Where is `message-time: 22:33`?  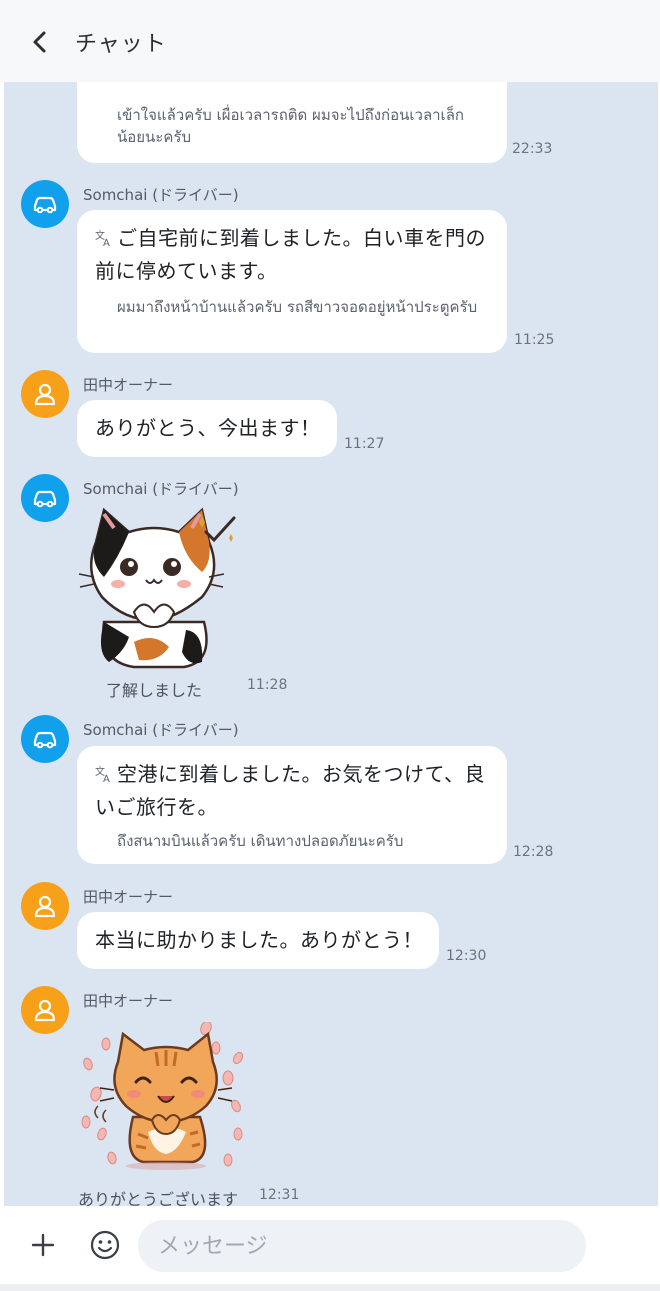
message-time: 22:33 is located at coordinates (532, 149).